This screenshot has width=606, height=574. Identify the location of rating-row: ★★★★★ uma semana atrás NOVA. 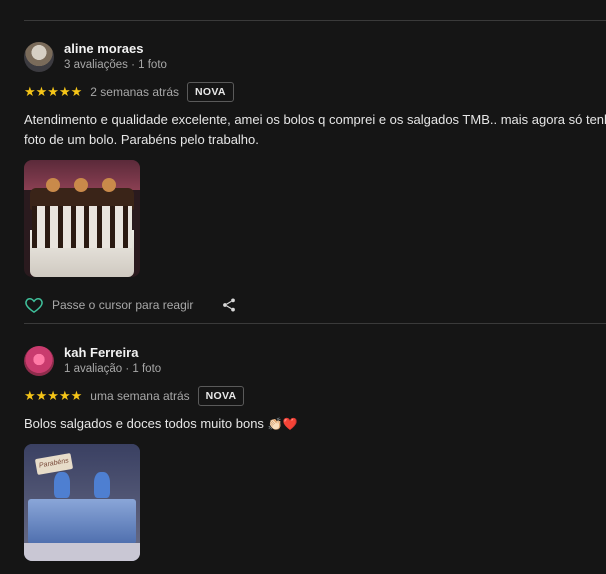
(315, 396).